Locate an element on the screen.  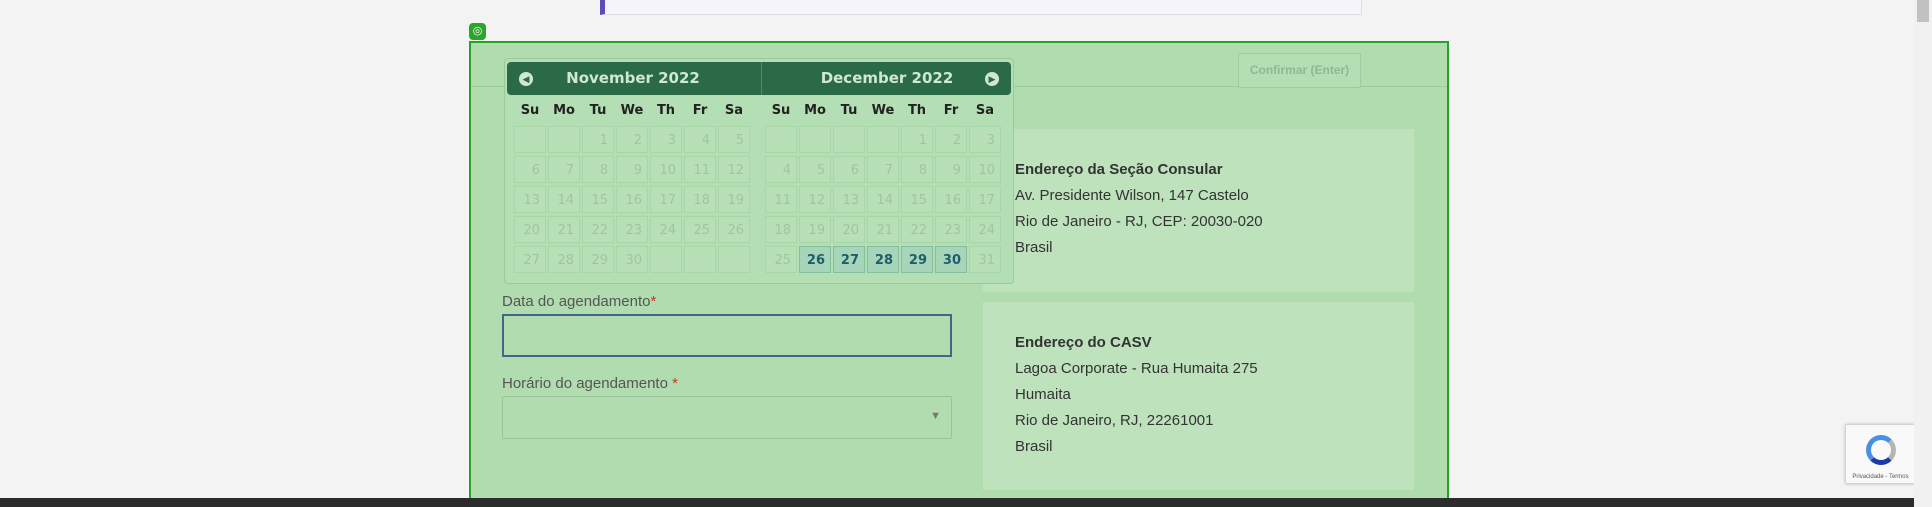
recaptcha-icon is located at coordinates (1881, 450).